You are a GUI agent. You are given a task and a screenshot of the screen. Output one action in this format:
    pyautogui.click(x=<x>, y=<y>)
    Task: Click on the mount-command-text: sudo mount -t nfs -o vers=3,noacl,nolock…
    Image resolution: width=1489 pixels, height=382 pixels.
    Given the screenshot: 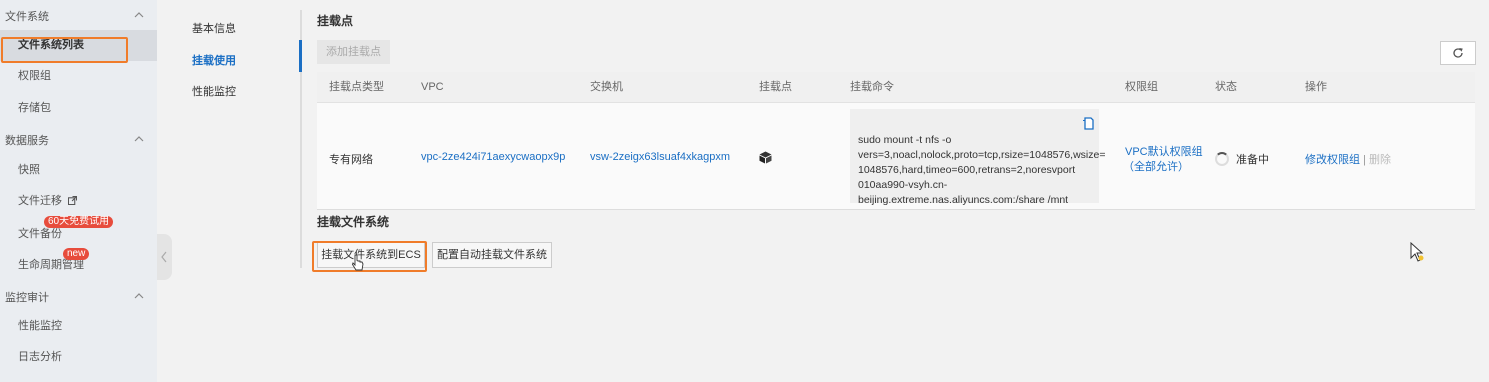 What is the action you would take?
    pyautogui.click(x=982, y=170)
    